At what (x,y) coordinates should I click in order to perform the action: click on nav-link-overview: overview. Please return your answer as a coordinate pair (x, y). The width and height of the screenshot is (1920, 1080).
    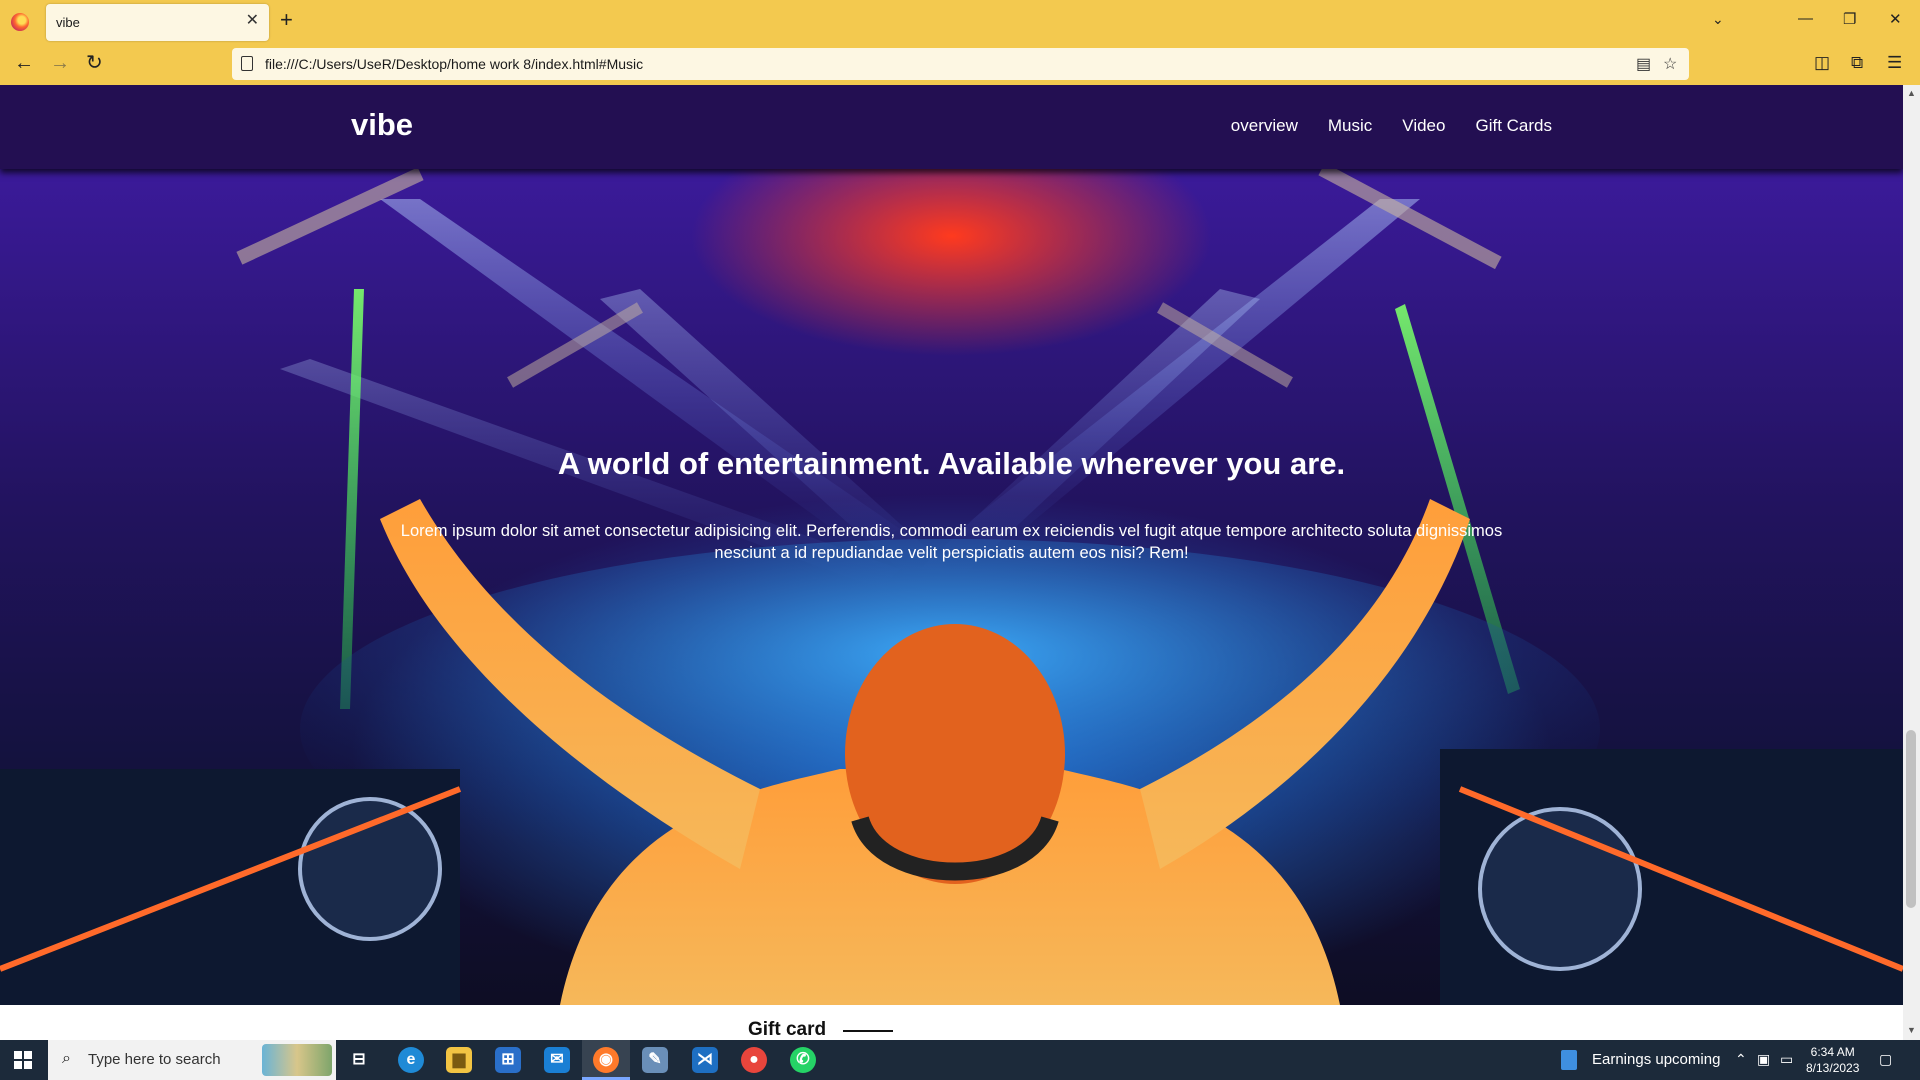
    Looking at the image, I should click on (1264, 126).